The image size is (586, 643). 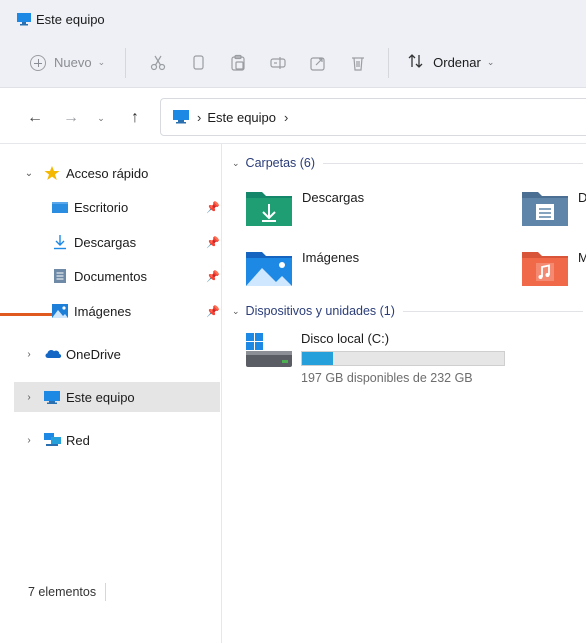 I want to click on sidebar-item-label: OneDrive, so click(x=93, y=354).